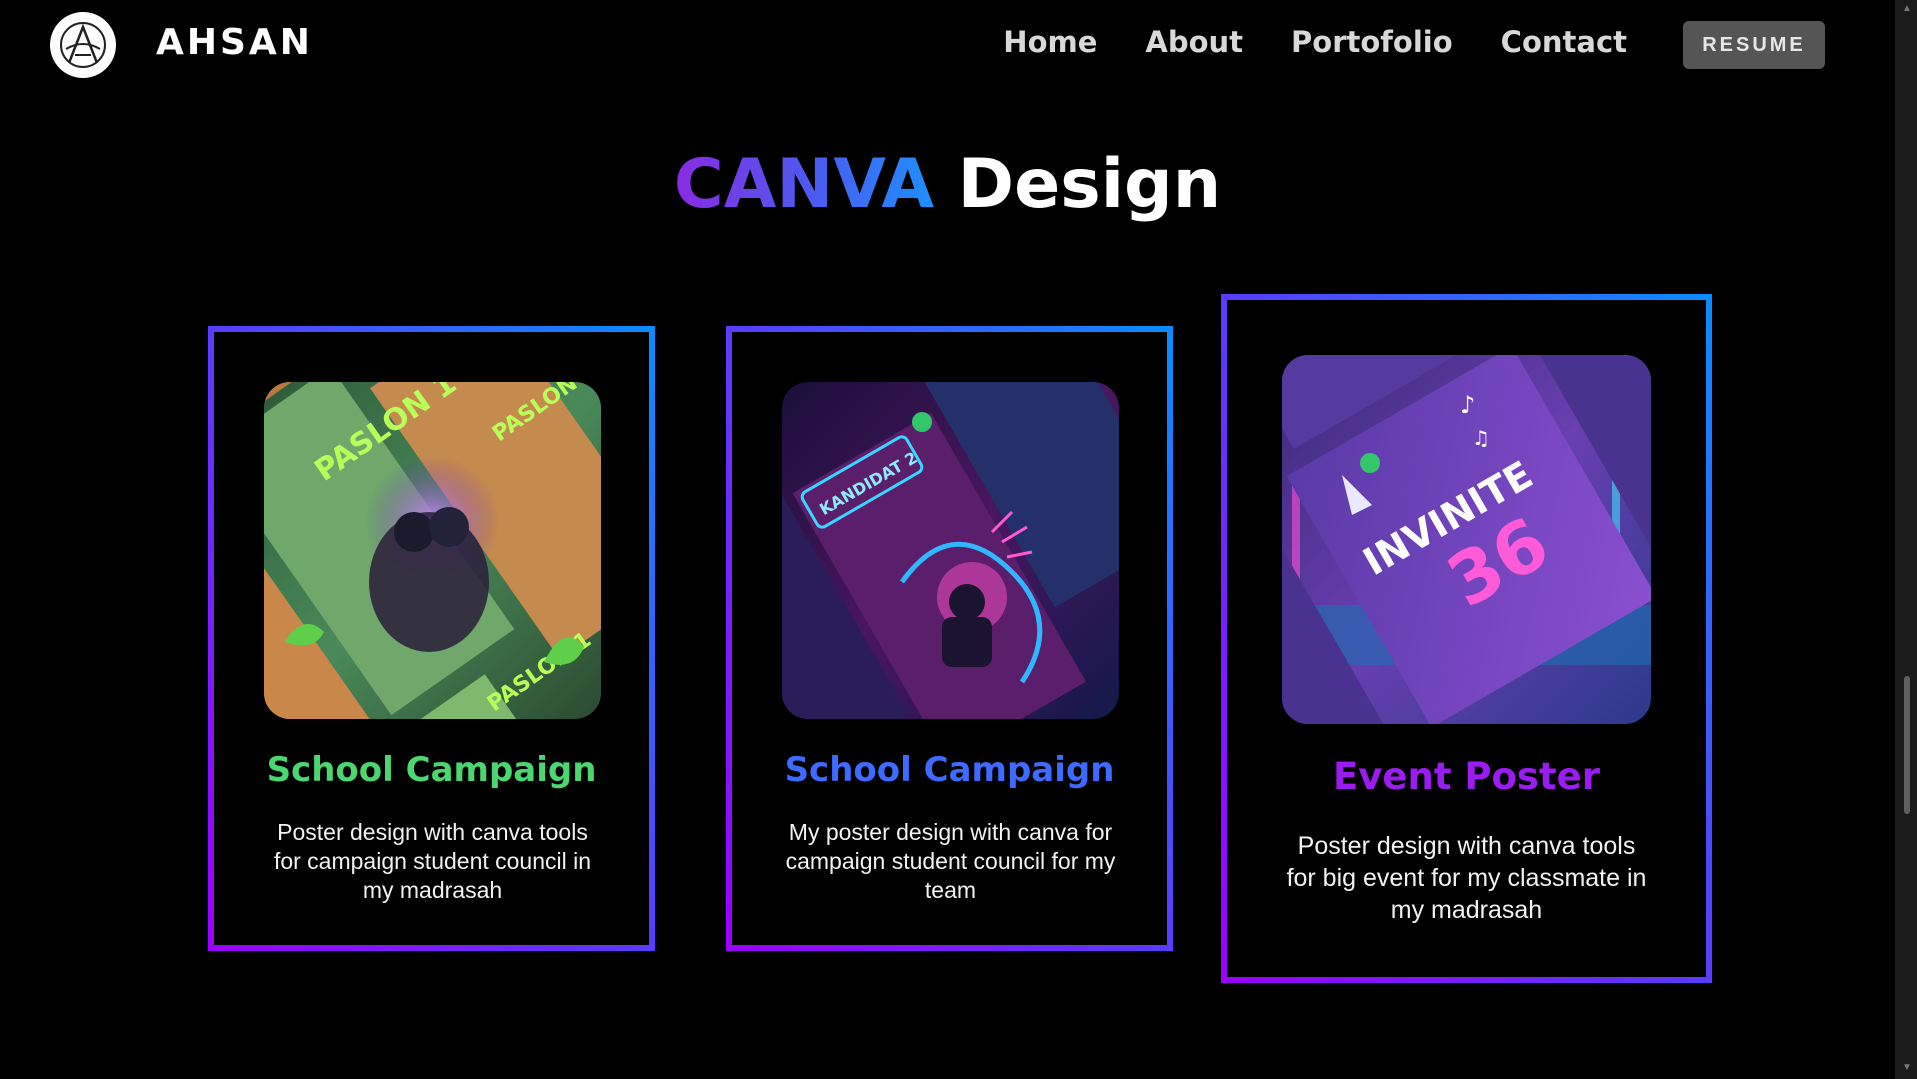  Describe the element at coordinates (1754, 45) in the screenshot. I see `resume-button: RESUME` at that location.